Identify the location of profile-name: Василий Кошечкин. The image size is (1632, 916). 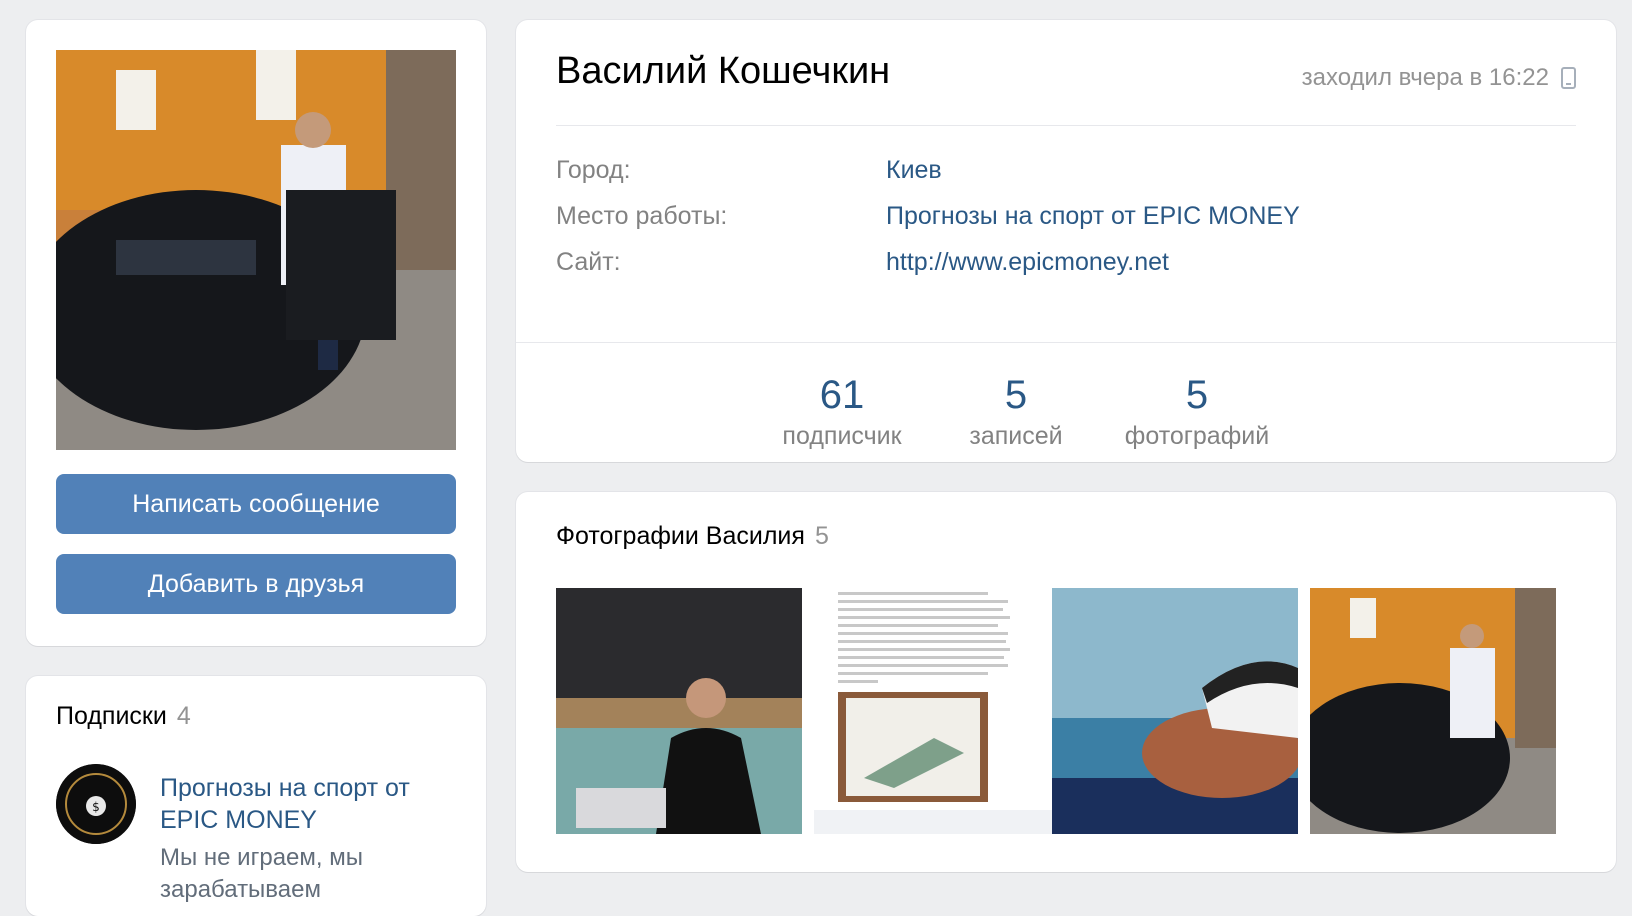
(723, 71).